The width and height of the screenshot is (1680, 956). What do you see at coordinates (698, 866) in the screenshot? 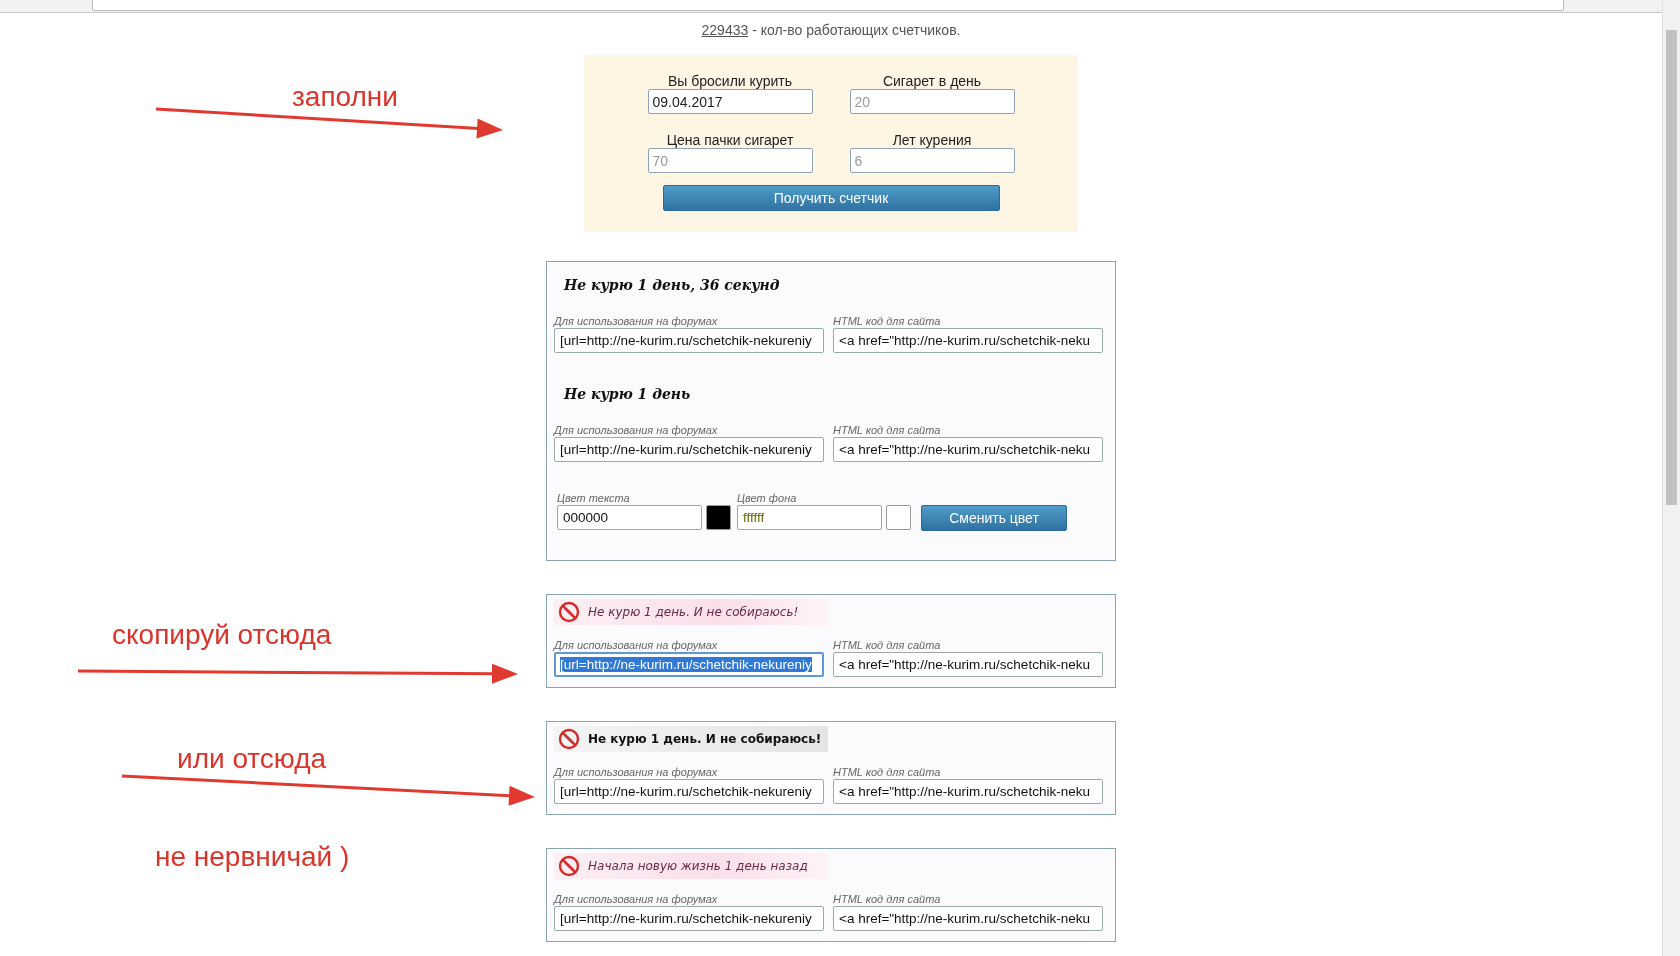
I see `banner-title: Начала новую жизнь 1 день назад` at bounding box center [698, 866].